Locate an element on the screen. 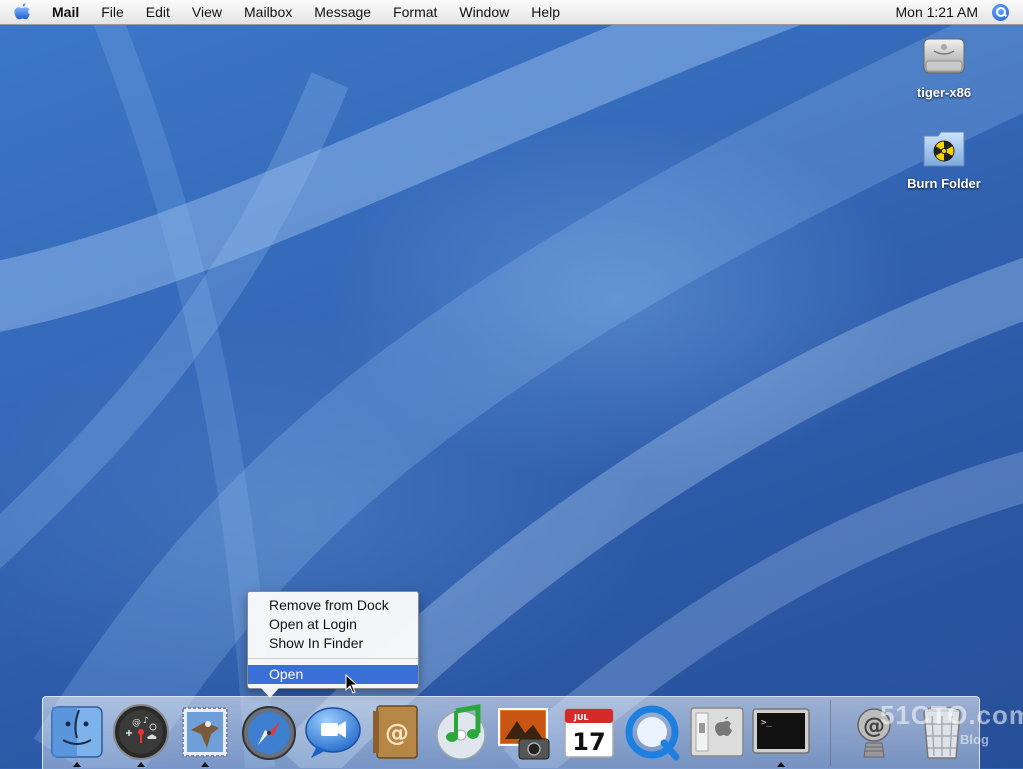 This screenshot has height=769, width=1023. dock-safari is located at coordinates (269, 732).